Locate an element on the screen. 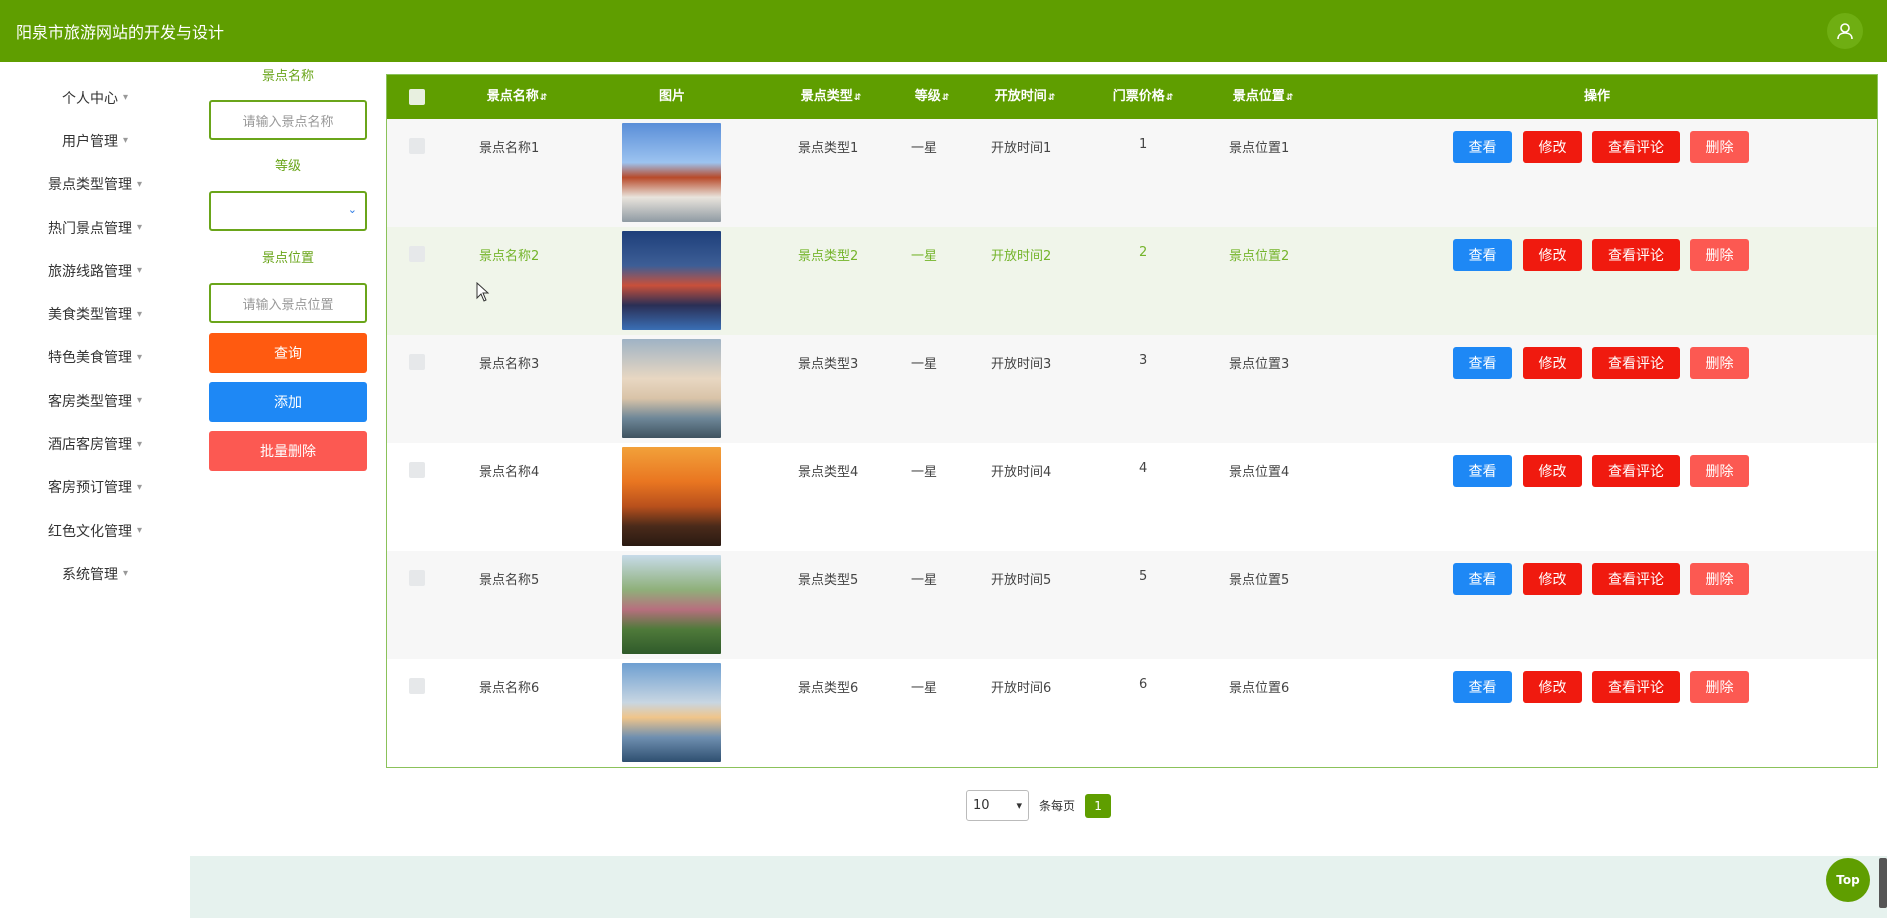 The image size is (1887, 918). sidebar-item: 旅游线路管理 ▾ is located at coordinates (95, 270).